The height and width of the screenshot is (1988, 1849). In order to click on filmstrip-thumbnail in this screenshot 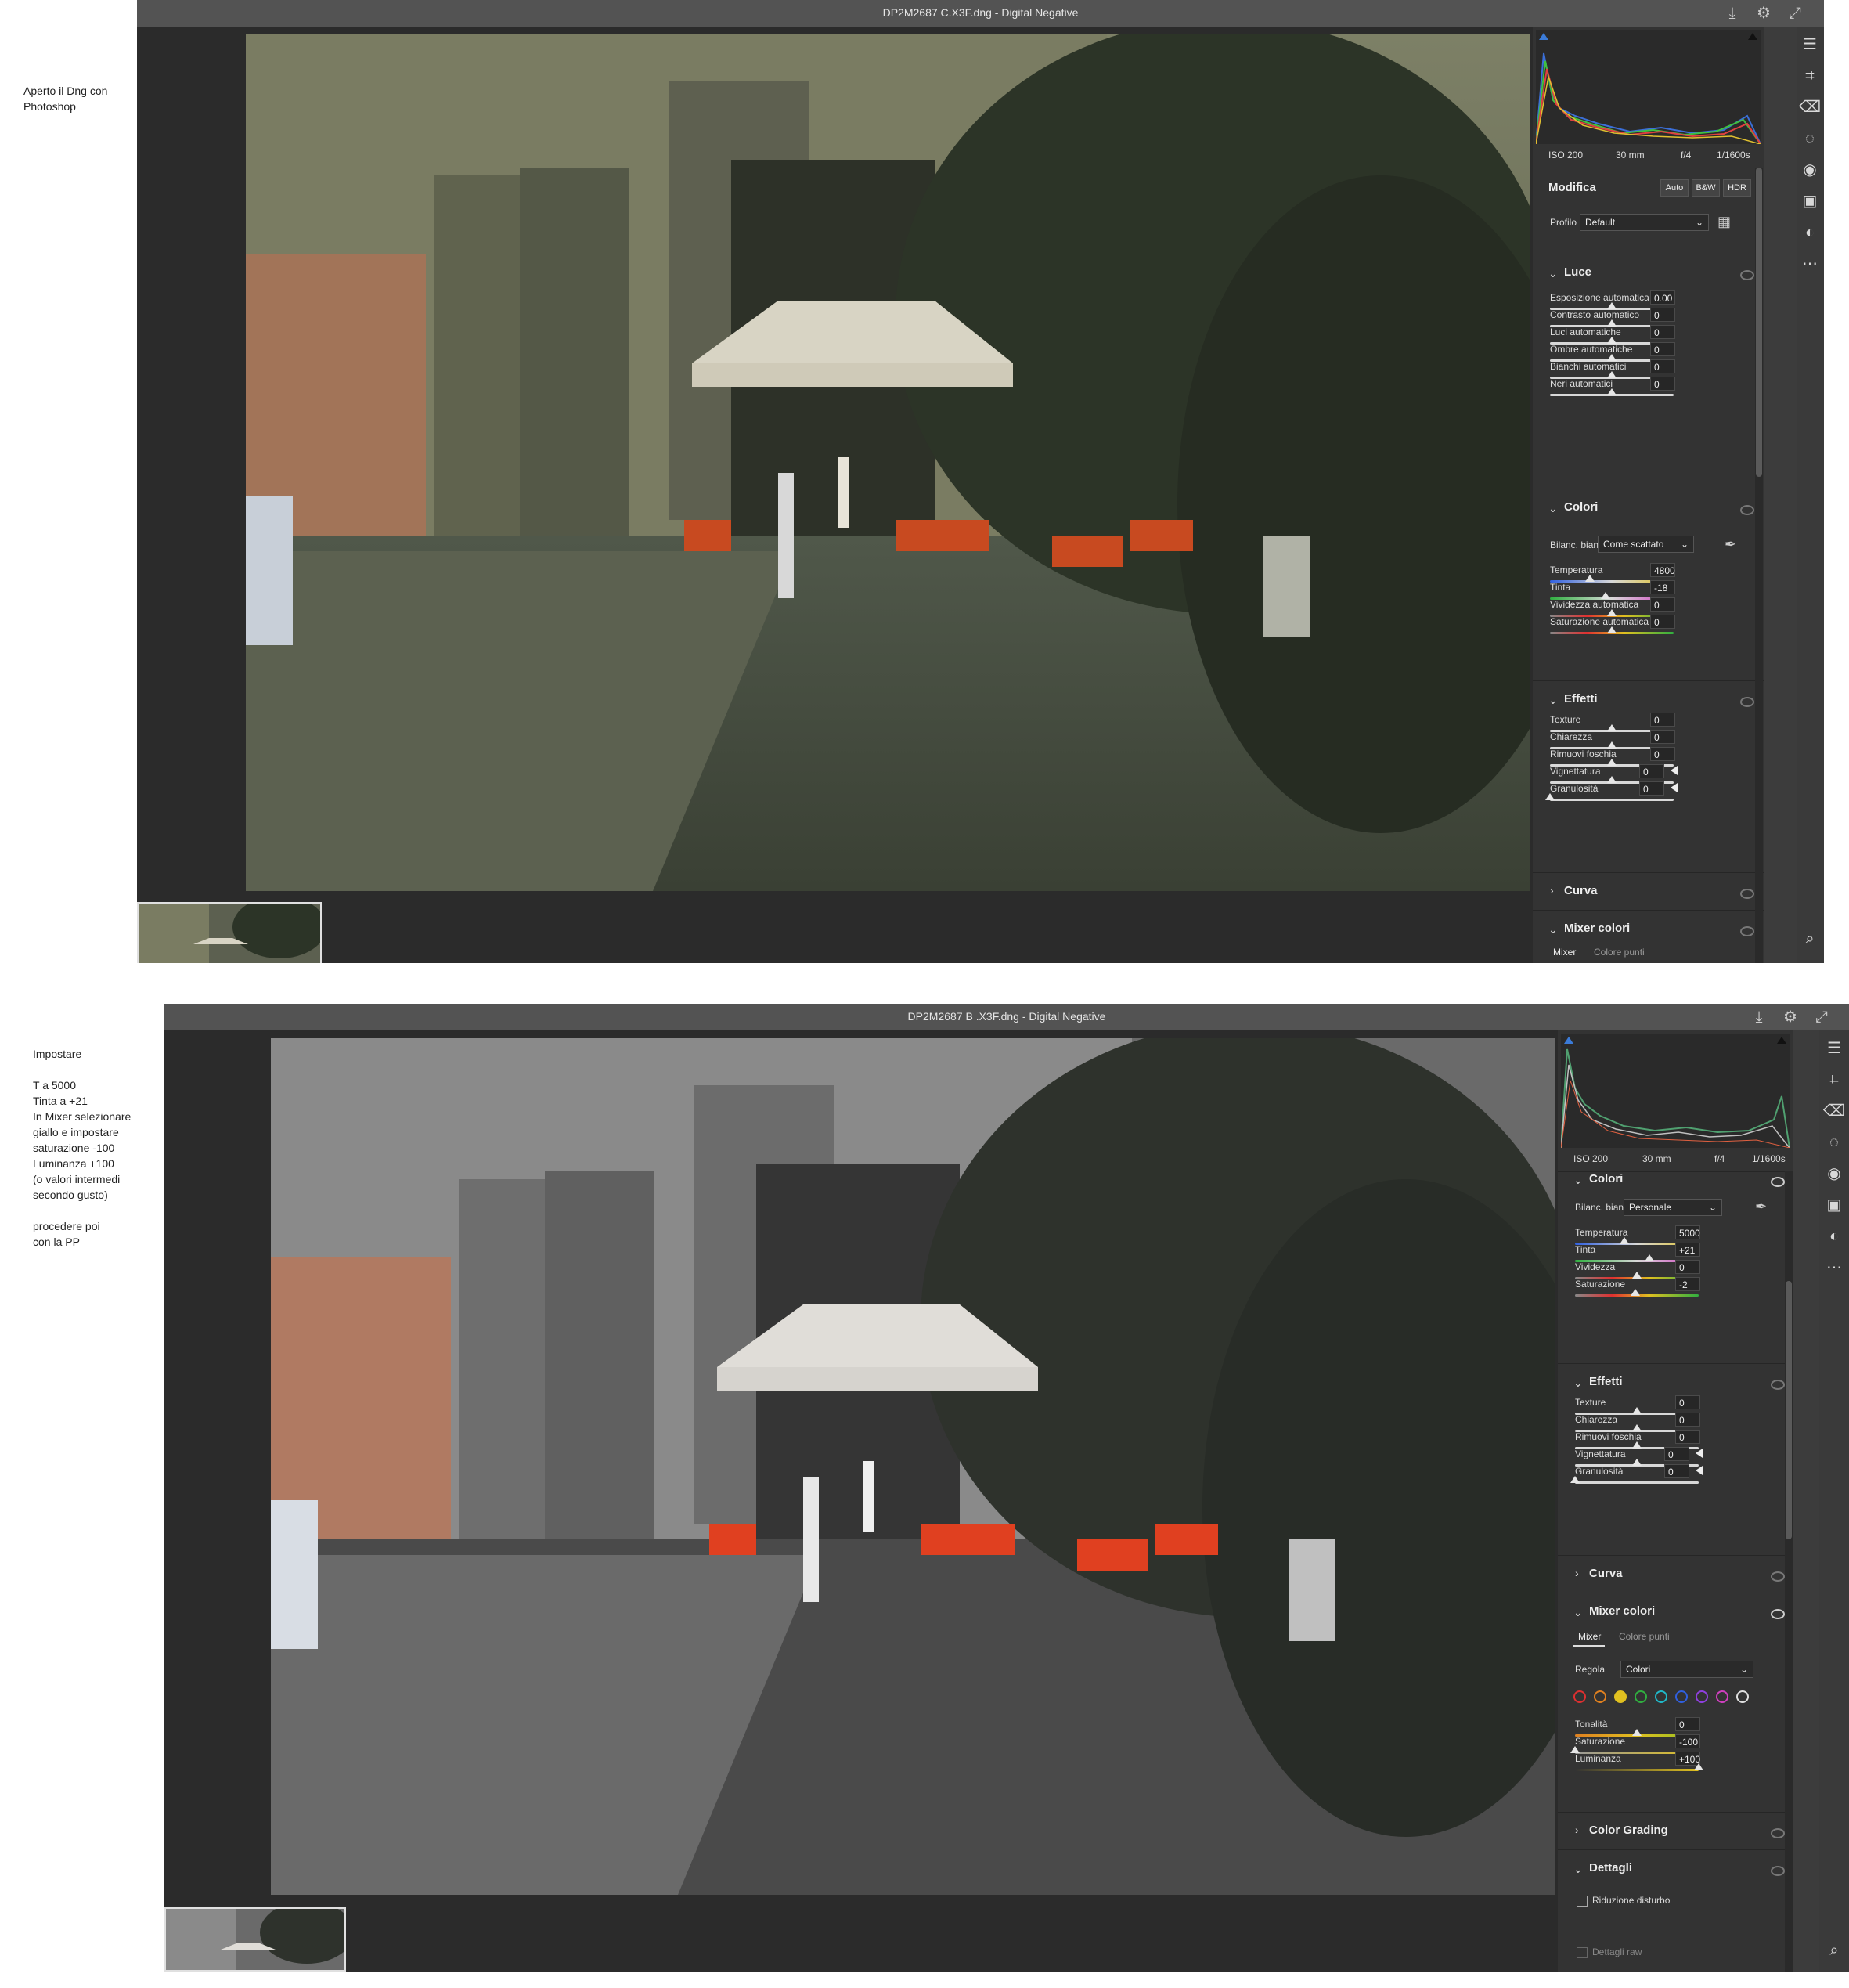, I will do `click(255, 1939)`.